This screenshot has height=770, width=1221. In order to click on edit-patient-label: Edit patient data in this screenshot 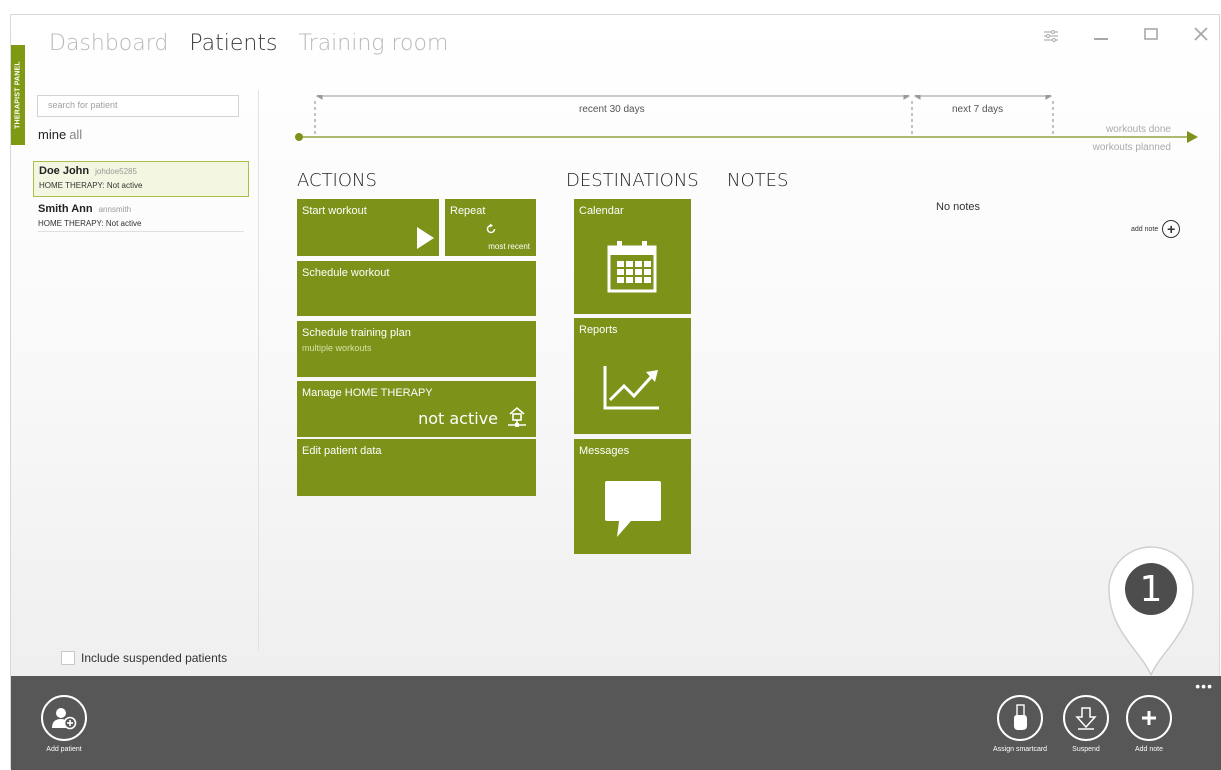, I will do `click(342, 451)`.